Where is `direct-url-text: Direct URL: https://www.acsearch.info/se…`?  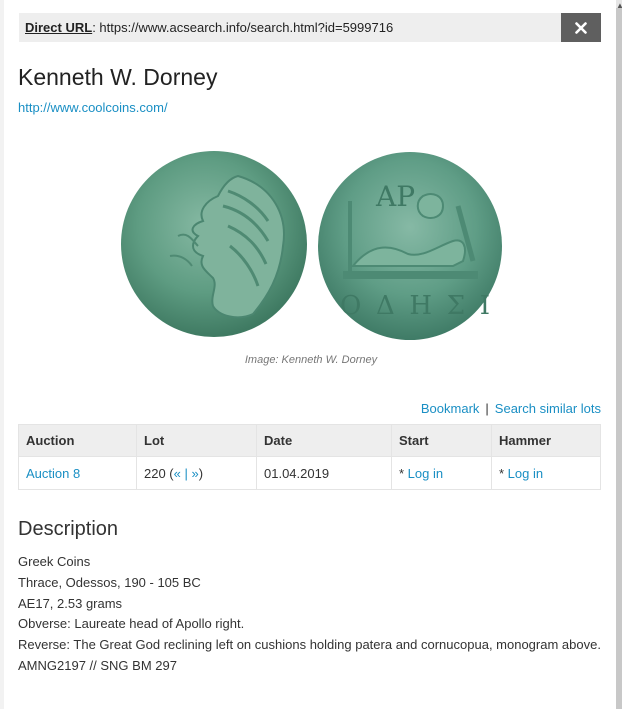
direct-url-text: Direct URL: https://www.acsearch.info/se… is located at coordinates (209, 27).